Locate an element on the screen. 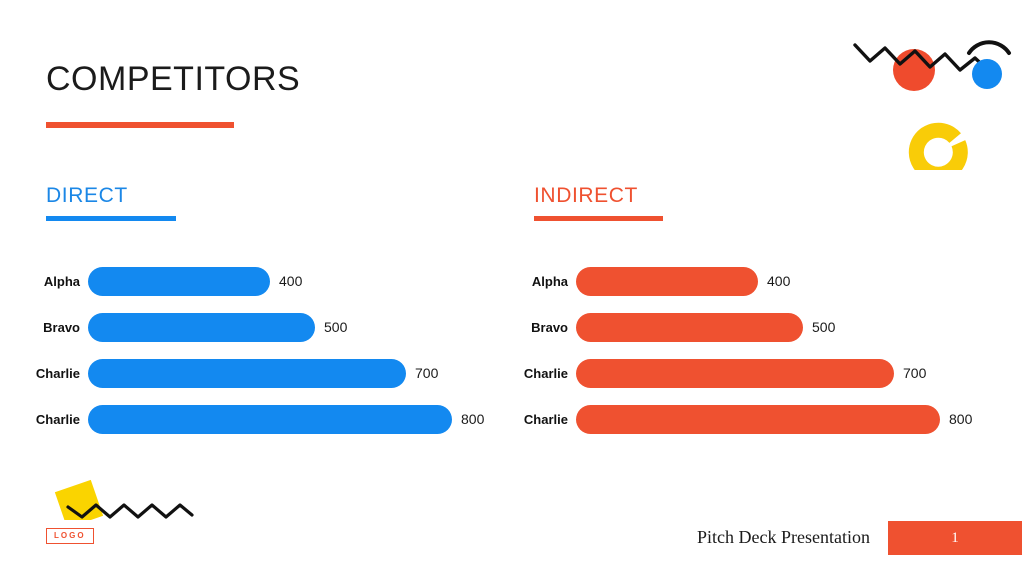 The image size is (1022, 575). red-circle-icon is located at coordinates (914, 70).